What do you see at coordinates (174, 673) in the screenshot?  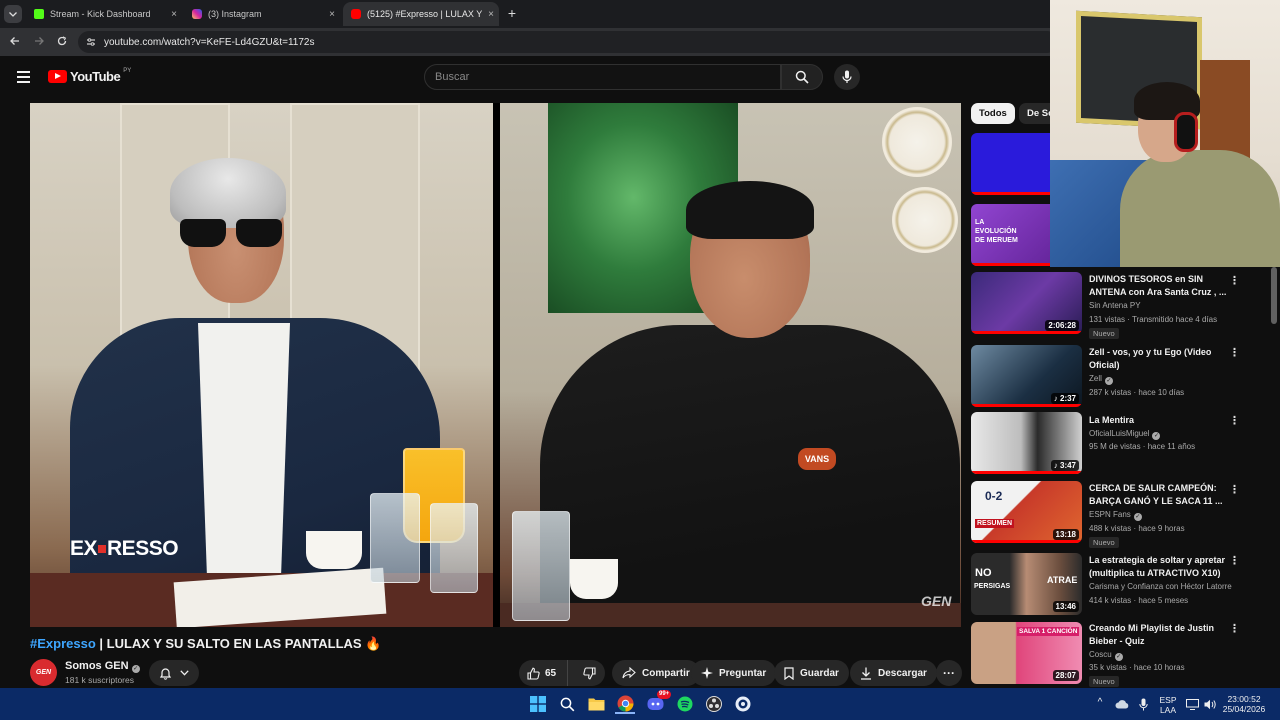 I see `notifications-button` at bounding box center [174, 673].